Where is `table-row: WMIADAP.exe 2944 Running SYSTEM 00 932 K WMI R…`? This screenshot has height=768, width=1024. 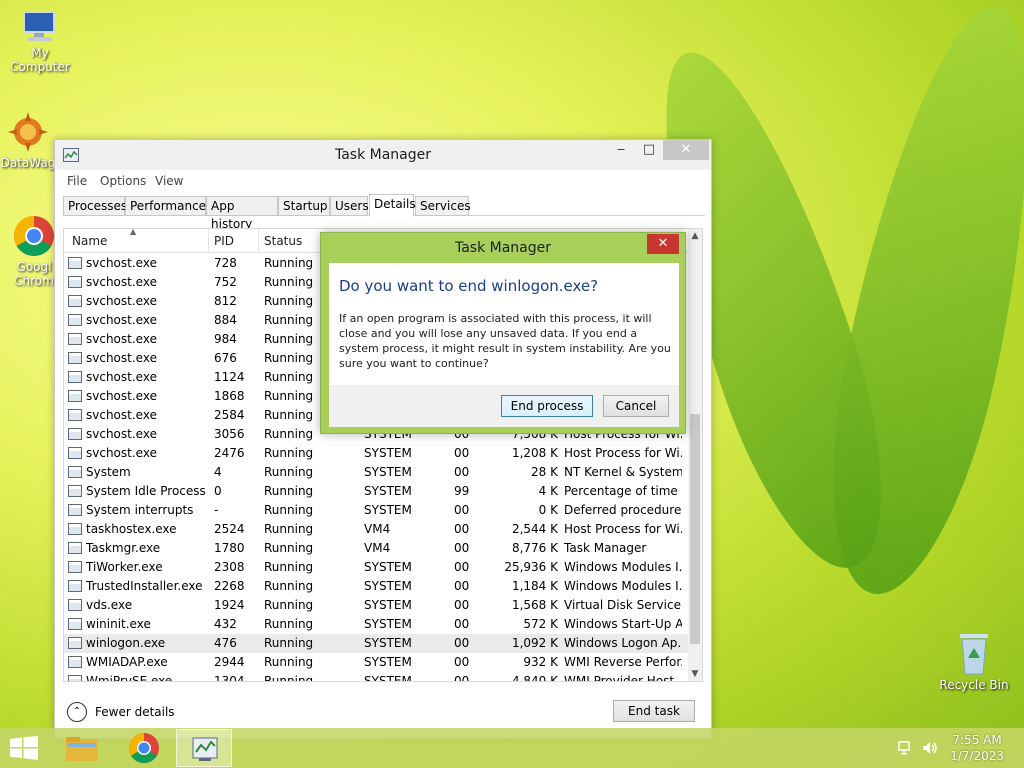 table-row: WMIADAP.exe 2944 Running SYSTEM 00 932 K WMI R… is located at coordinates (377, 662).